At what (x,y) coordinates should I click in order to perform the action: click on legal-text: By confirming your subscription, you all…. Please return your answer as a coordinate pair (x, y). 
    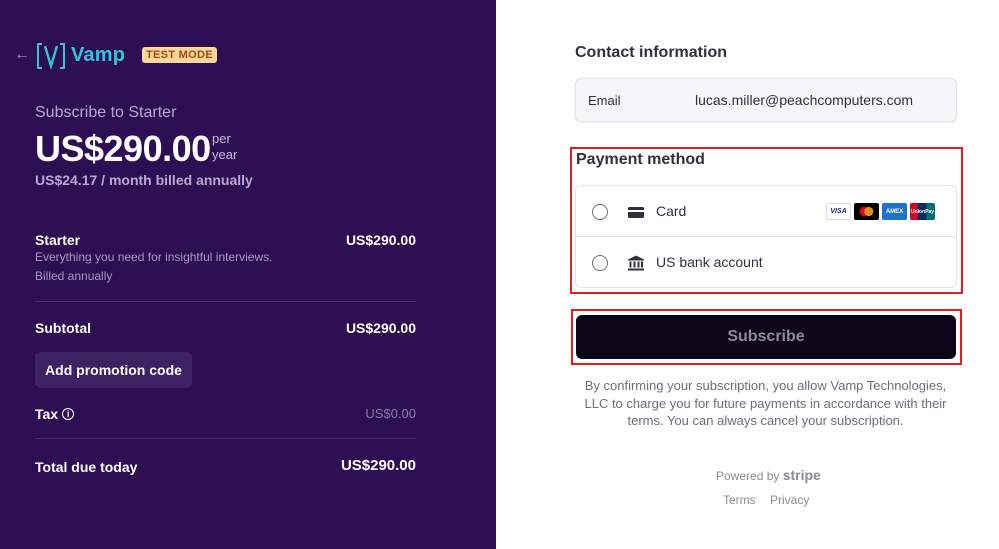
    Looking at the image, I should click on (765, 403).